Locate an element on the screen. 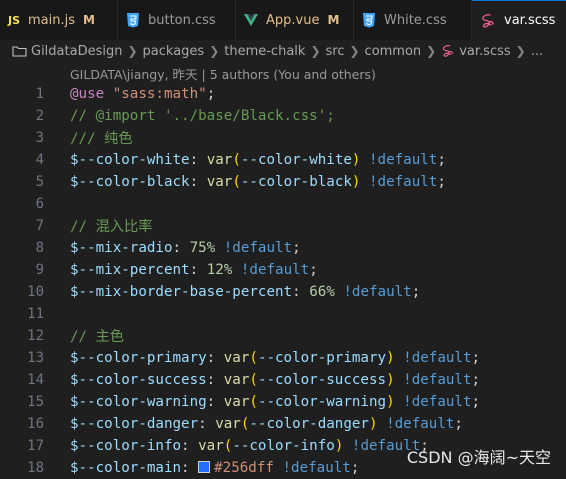 Image resolution: width=566 pixels, height=479 pixels. token-argument: --color-black is located at coordinates (296, 182).